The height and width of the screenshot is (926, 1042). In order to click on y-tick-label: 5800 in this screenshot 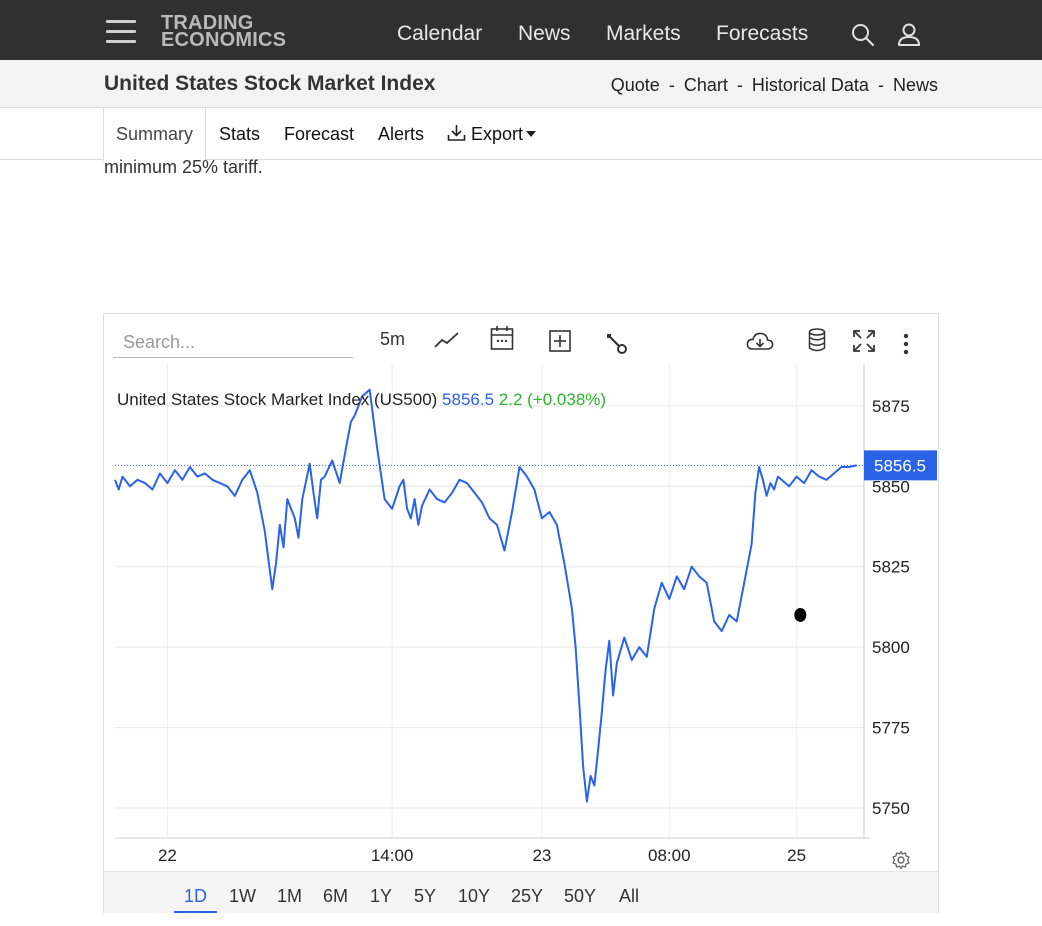, I will do `click(891, 647)`.